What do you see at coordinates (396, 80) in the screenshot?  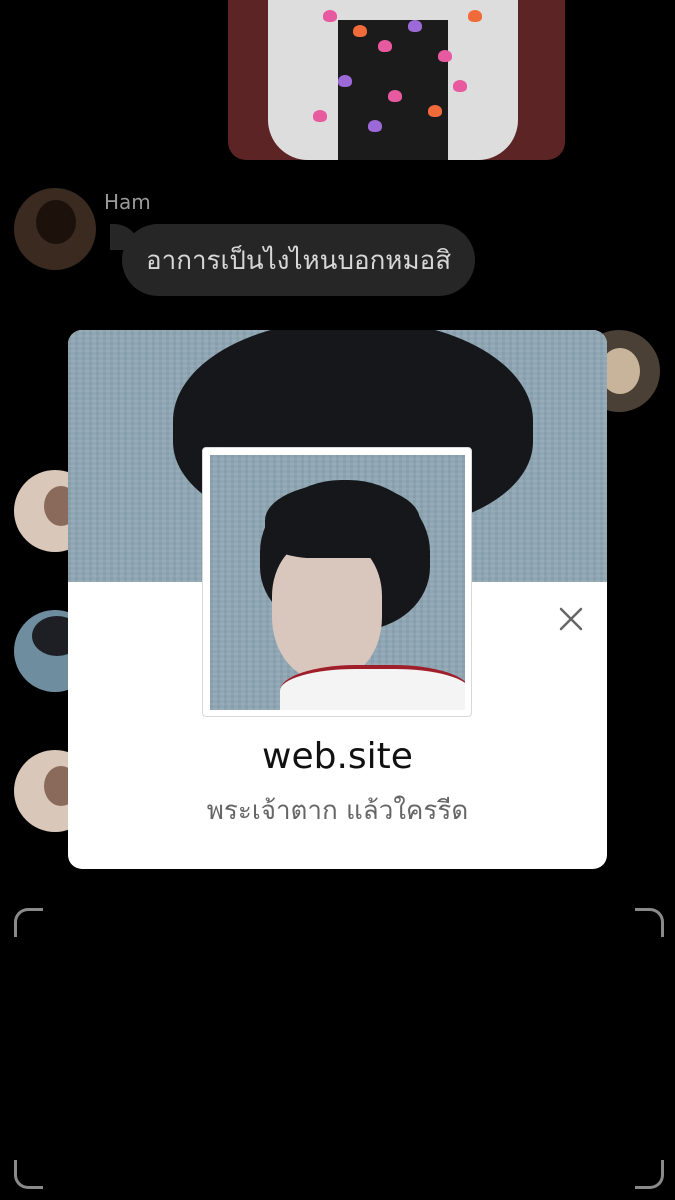 I see `shared-photo` at bounding box center [396, 80].